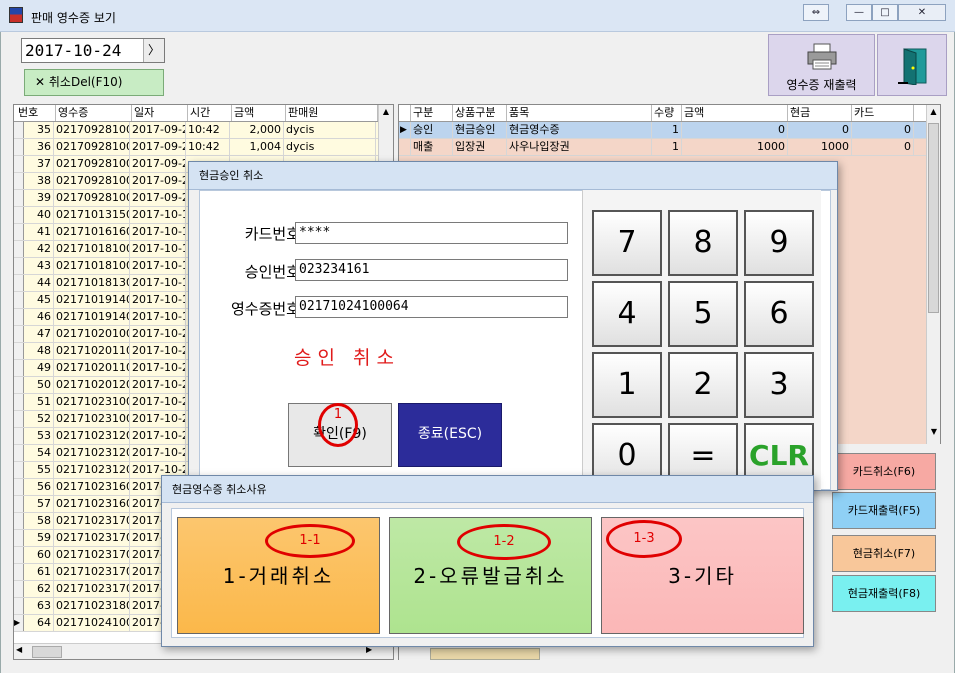  I want to click on detail-vscroll-thumb, so click(933, 218).